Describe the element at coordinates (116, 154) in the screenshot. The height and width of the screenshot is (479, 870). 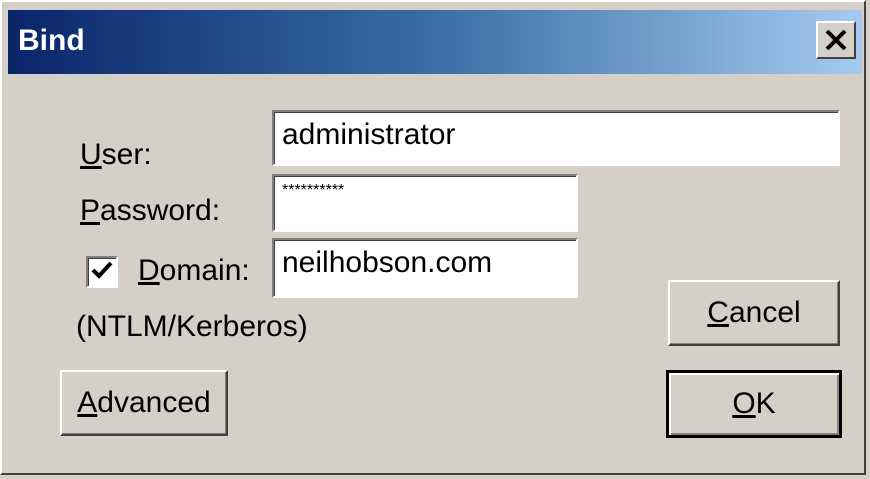
I see `user-label: User:` at that location.